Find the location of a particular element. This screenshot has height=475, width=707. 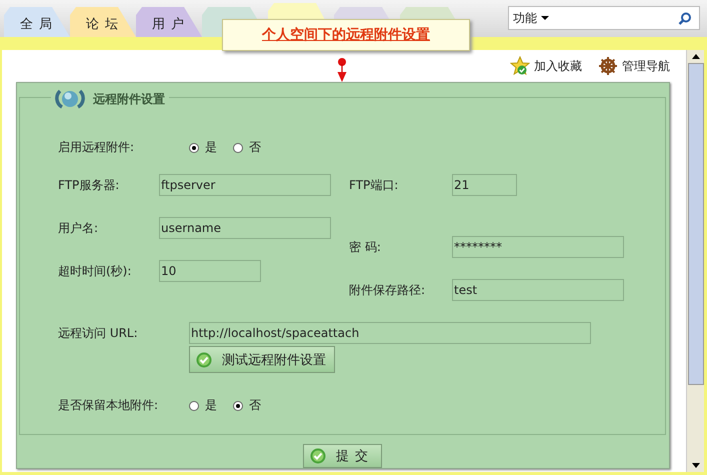

panel-title: 远程附件设置 is located at coordinates (129, 99).